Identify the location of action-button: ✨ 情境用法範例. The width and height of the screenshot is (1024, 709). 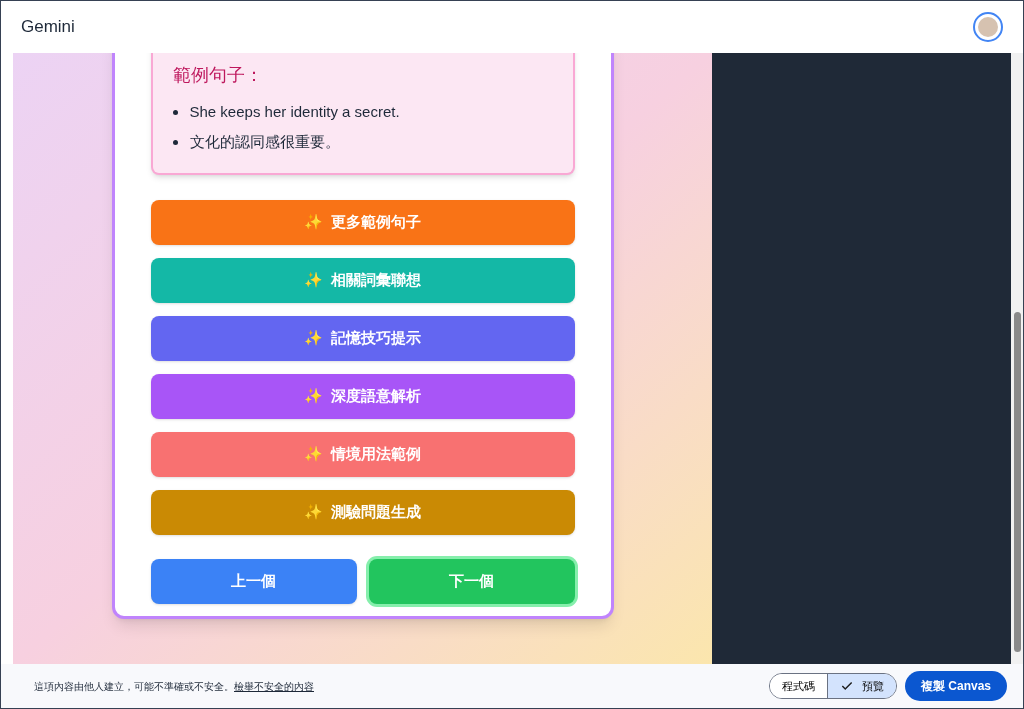
(362, 454).